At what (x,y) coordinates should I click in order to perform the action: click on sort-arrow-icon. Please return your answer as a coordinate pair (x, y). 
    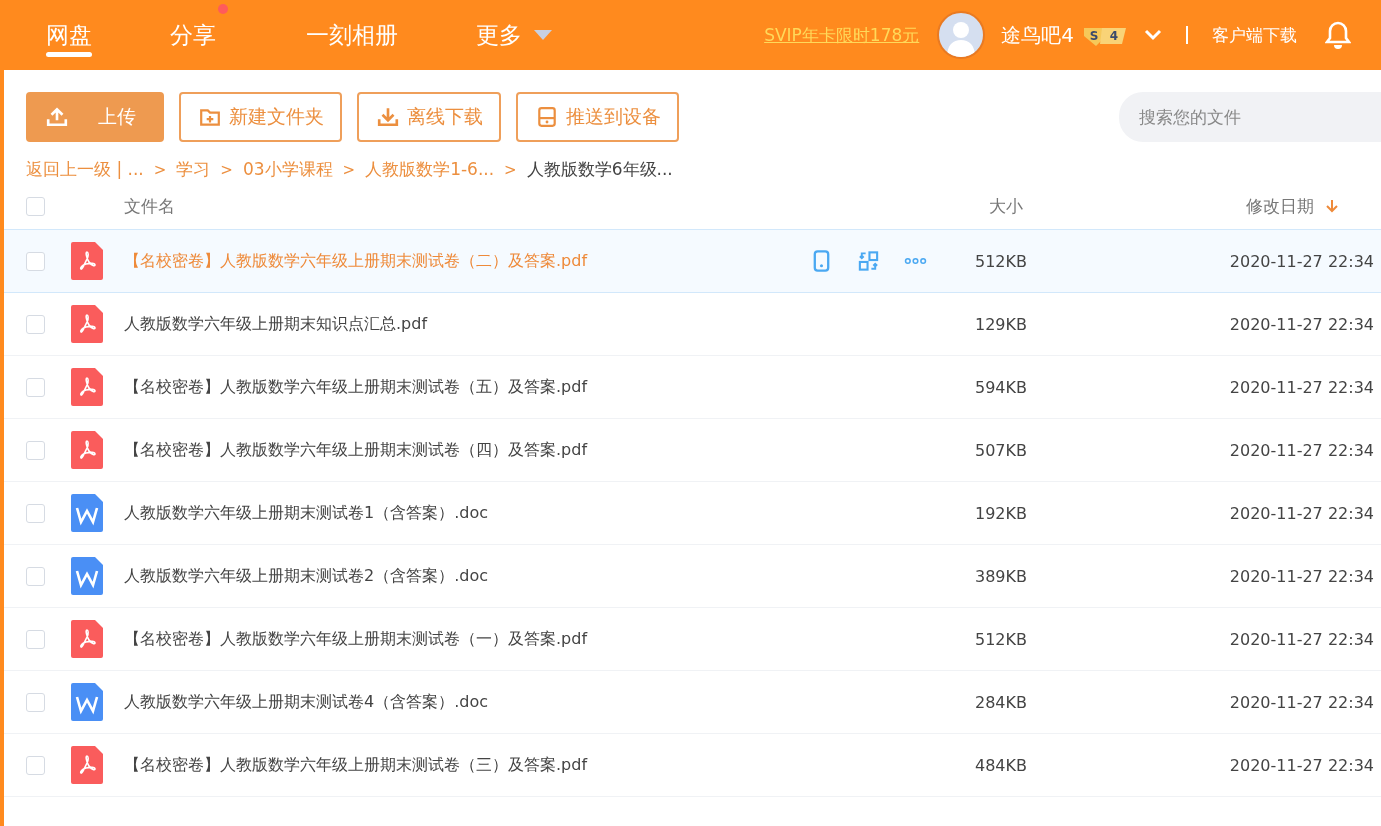
    Looking at the image, I should click on (1332, 206).